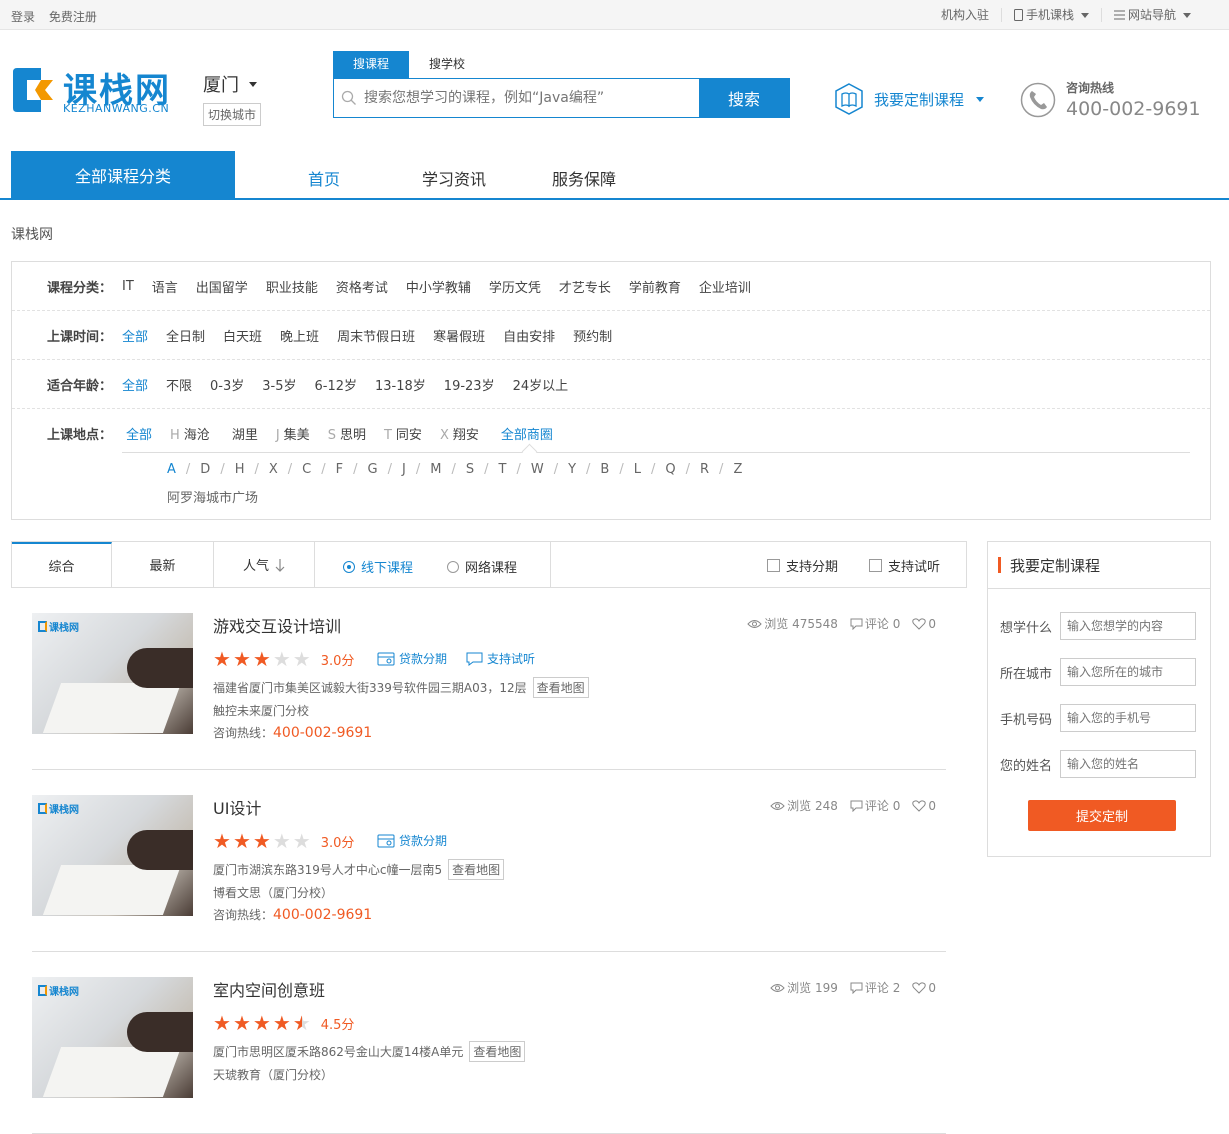  What do you see at coordinates (23, 17) in the screenshot?
I see `login-link: 登录` at bounding box center [23, 17].